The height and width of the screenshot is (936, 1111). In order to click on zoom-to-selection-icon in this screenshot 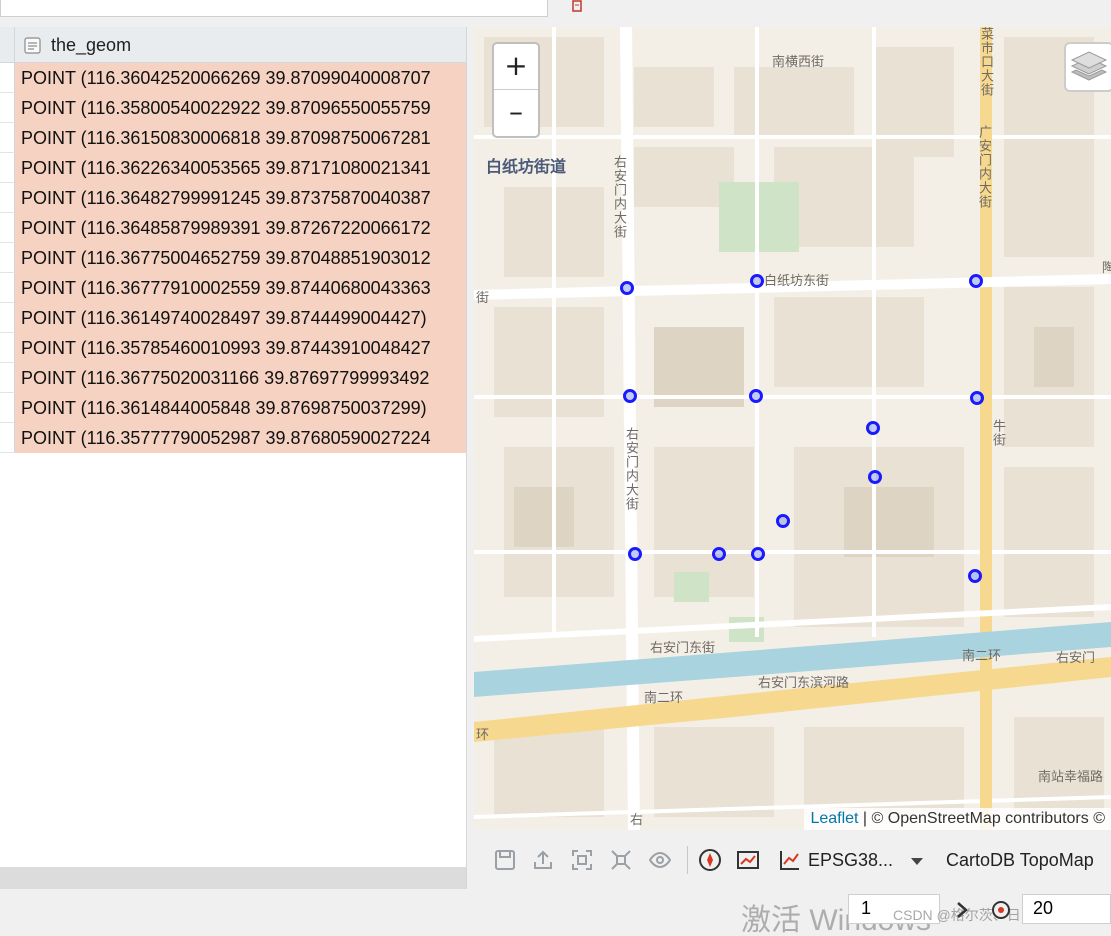, I will do `click(582, 860)`.